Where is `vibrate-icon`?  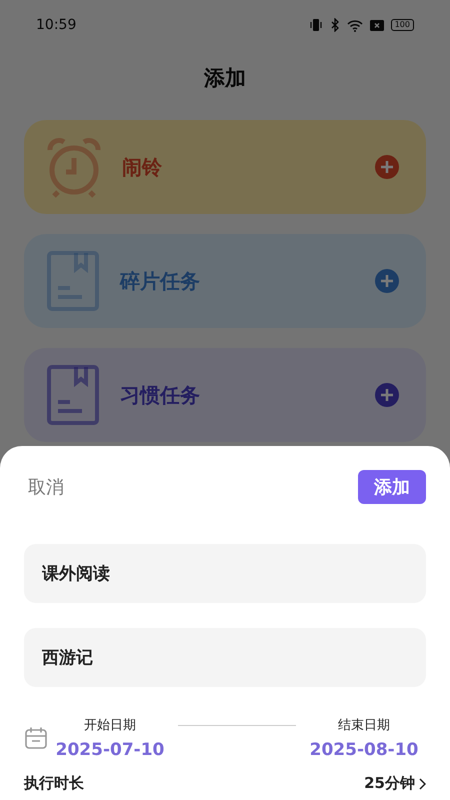 vibrate-icon is located at coordinates (315, 25).